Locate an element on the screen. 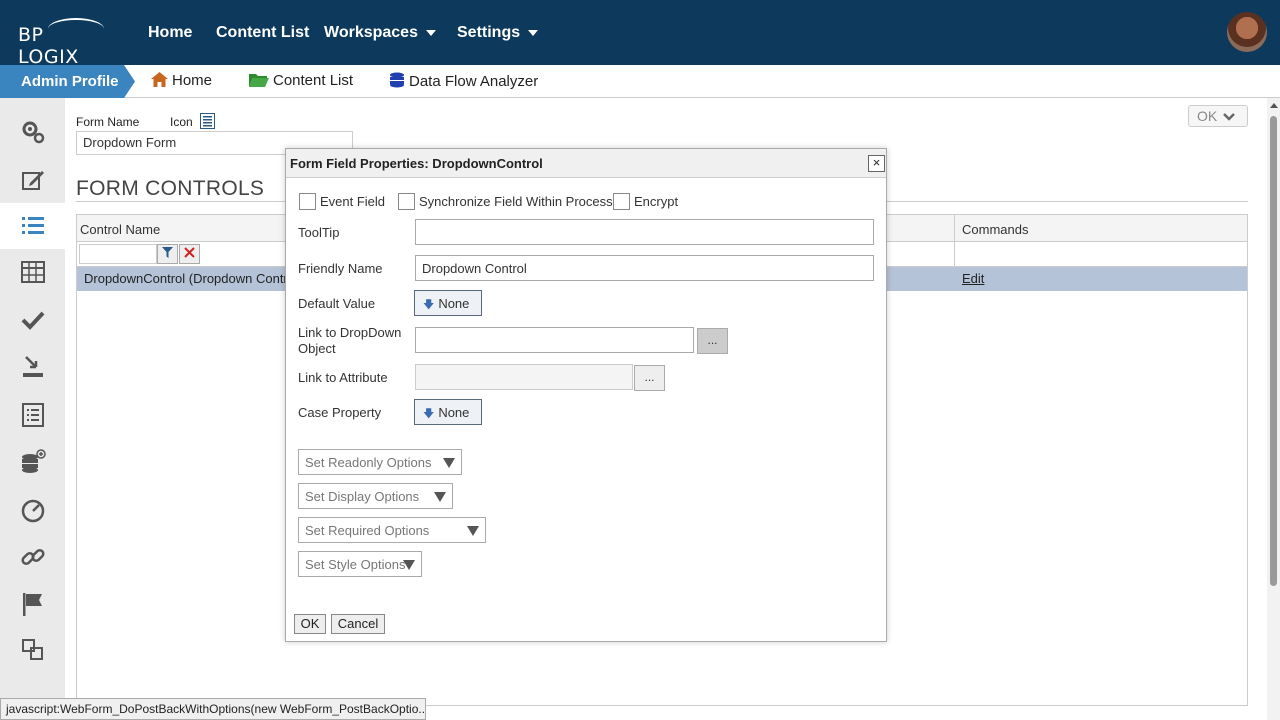 The height and width of the screenshot is (720, 1280). default-value-button: 🡇 None is located at coordinates (448, 303).